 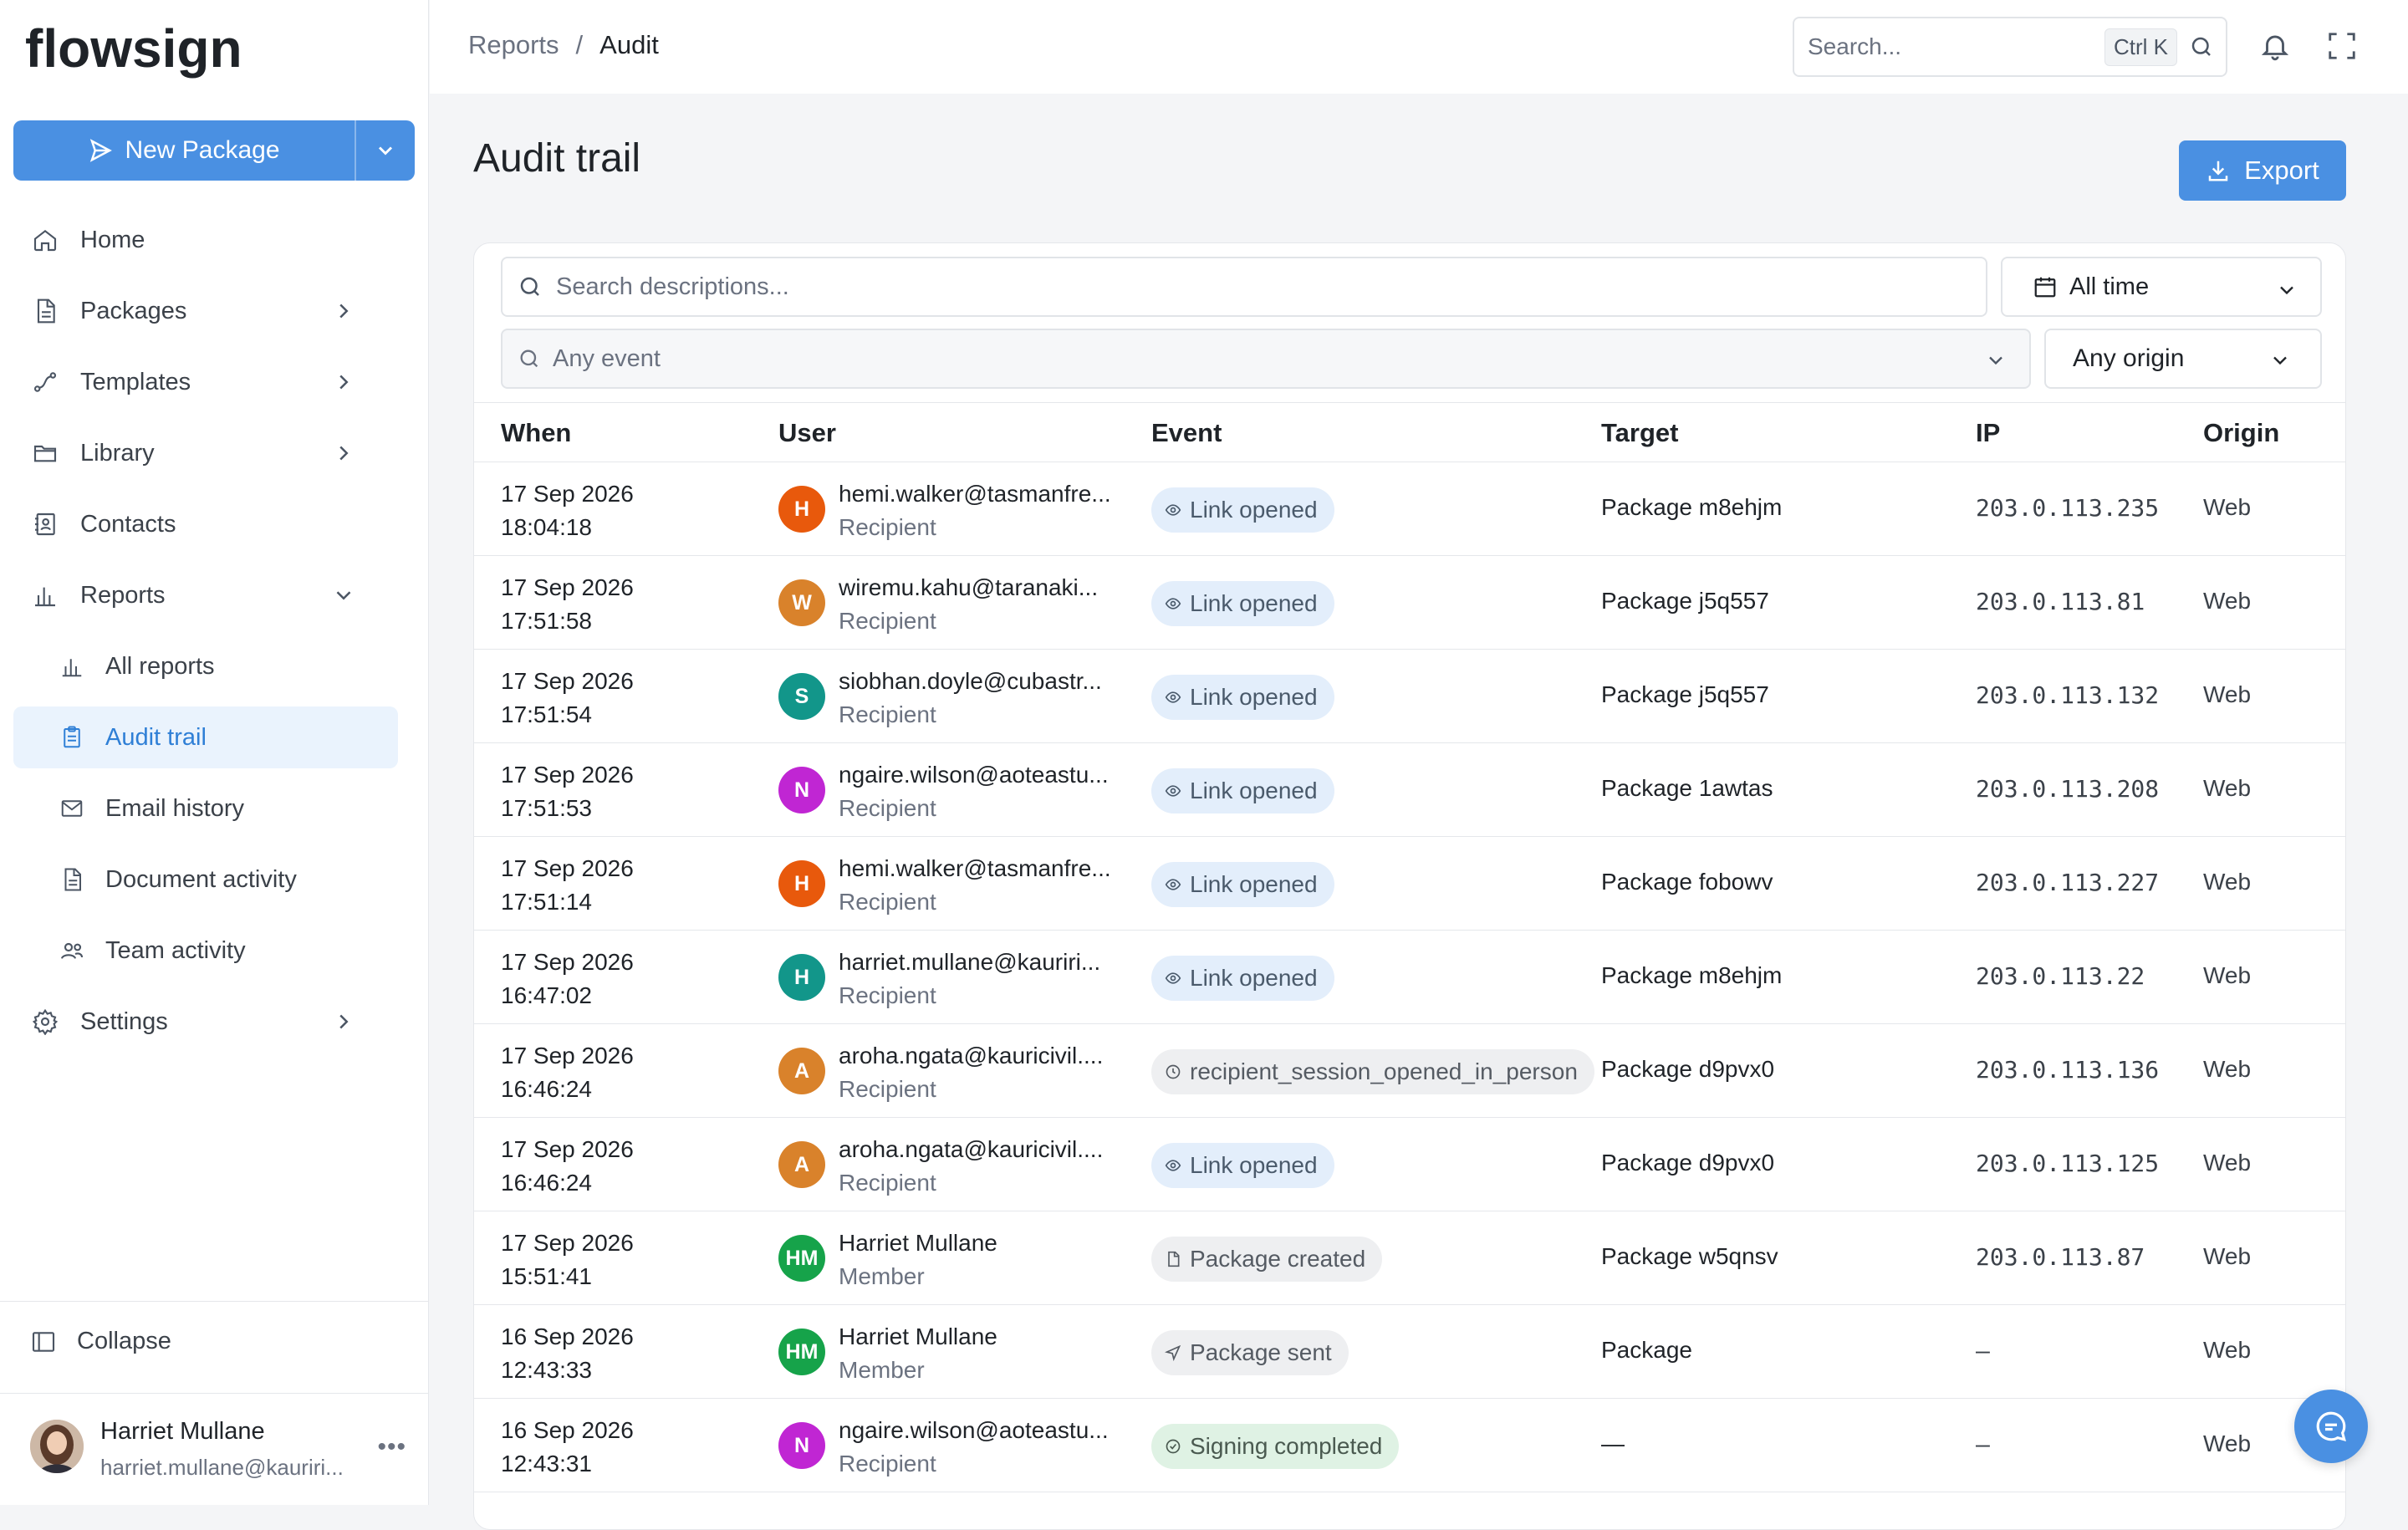 I want to click on cell-when: 16 Sep 2026 12:43:33, so click(x=568, y=1353).